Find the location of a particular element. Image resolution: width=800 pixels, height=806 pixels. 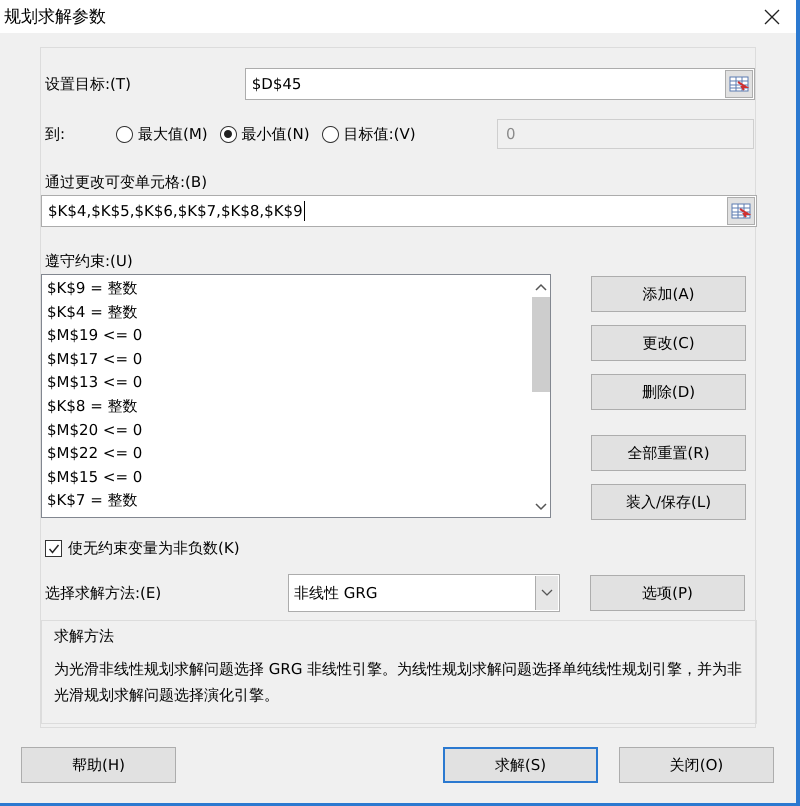

scroll-up-icon is located at coordinates (541, 287).